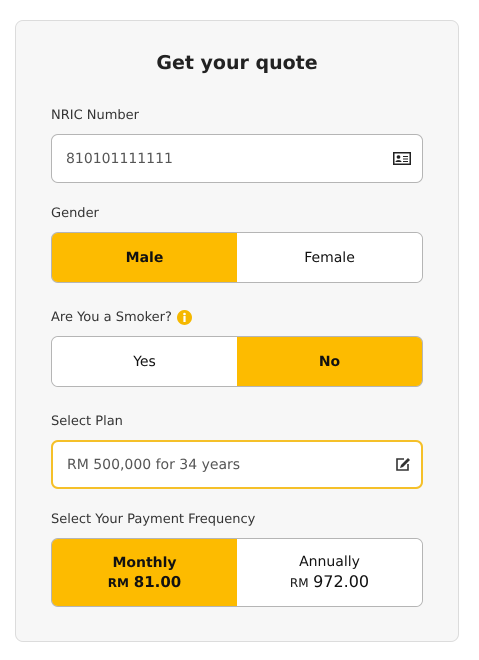 This screenshot has width=479, height=660. Describe the element at coordinates (144, 361) in the screenshot. I see `option-button: Yes` at that location.